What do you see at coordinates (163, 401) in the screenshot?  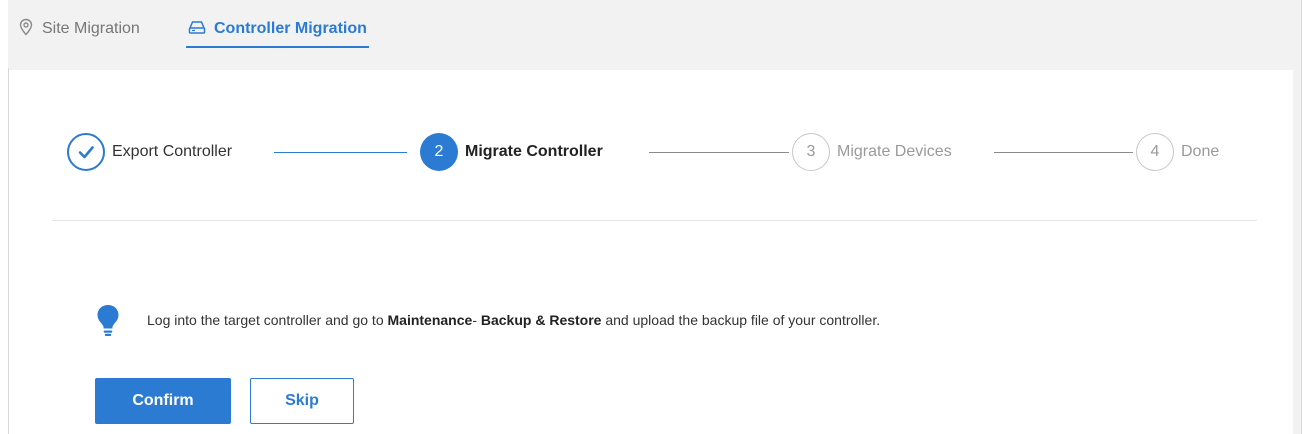 I see `confirm-button: Confirm` at bounding box center [163, 401].